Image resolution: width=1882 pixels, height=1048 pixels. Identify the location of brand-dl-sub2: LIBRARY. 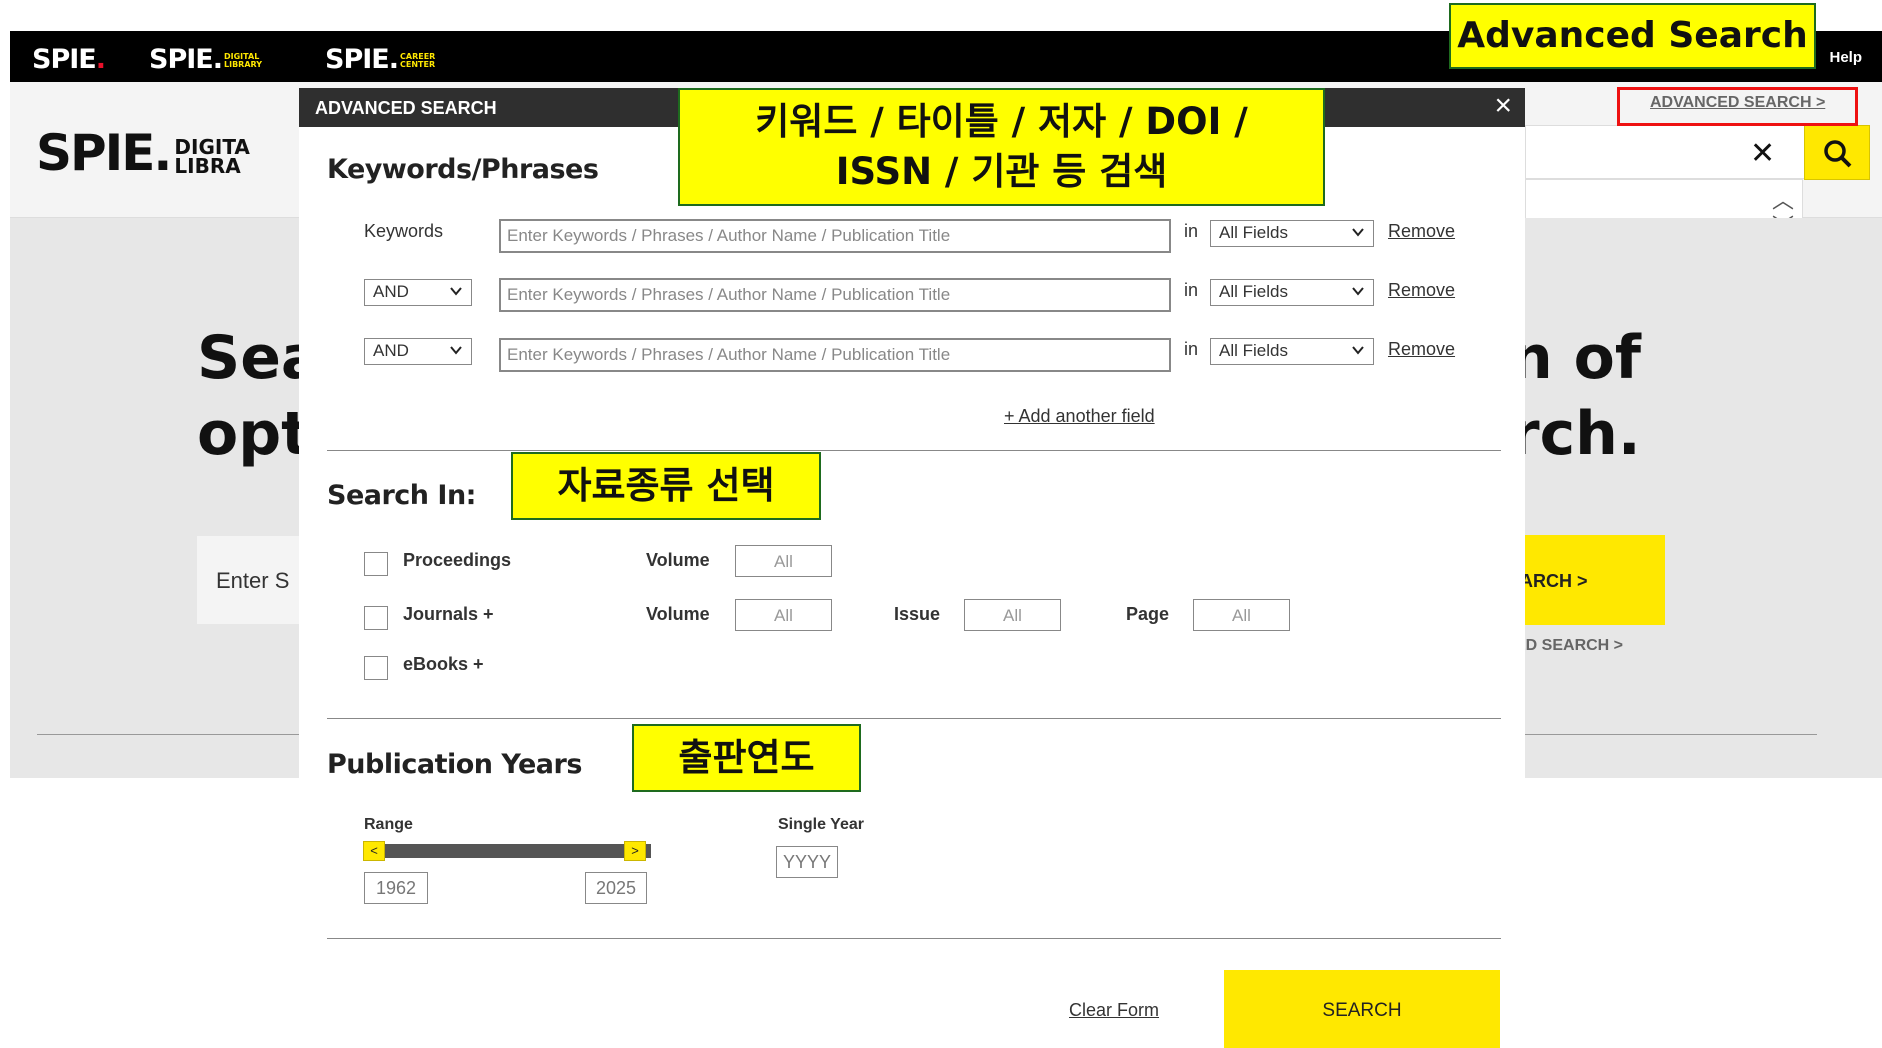
(243, 64).